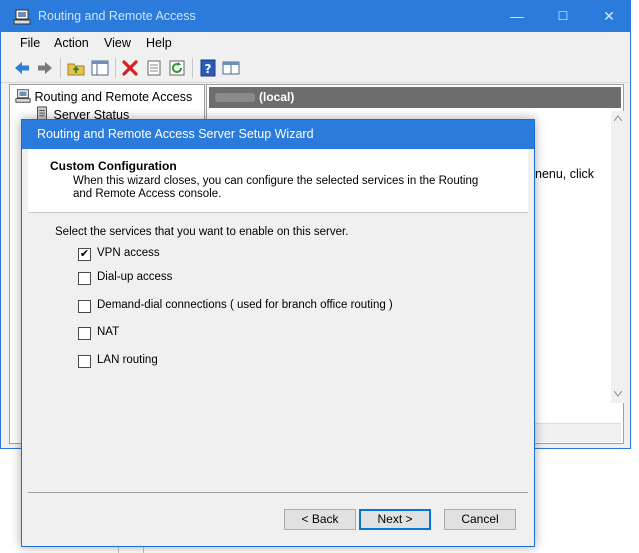 The image size is (639, 553). I want to click on minimize-button: —, so click(517, 16).